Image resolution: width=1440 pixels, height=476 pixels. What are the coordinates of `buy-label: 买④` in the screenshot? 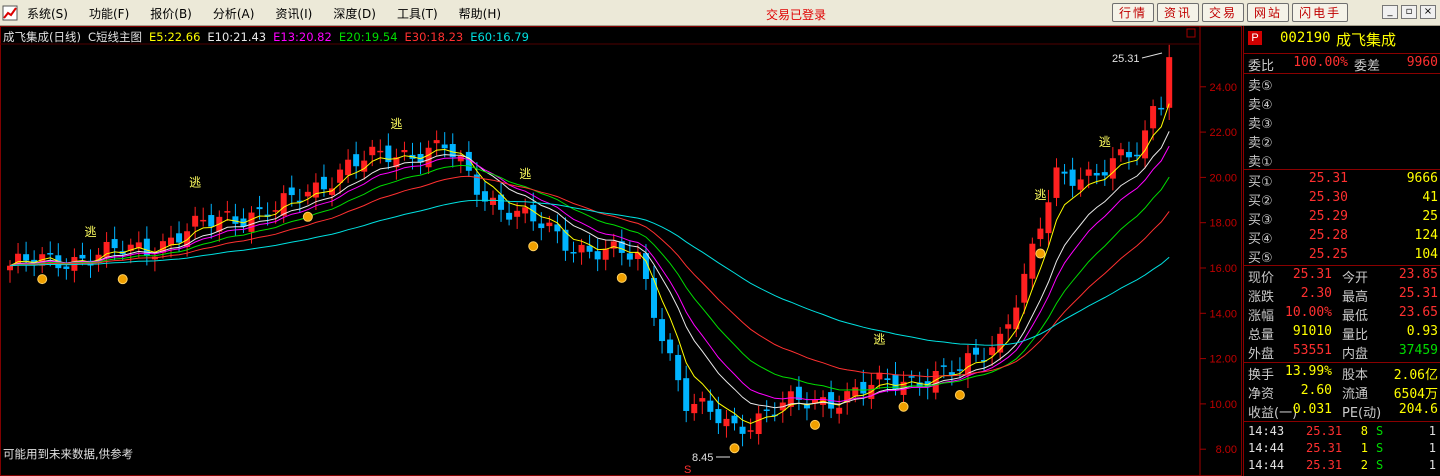 It's located at (1260, 239).